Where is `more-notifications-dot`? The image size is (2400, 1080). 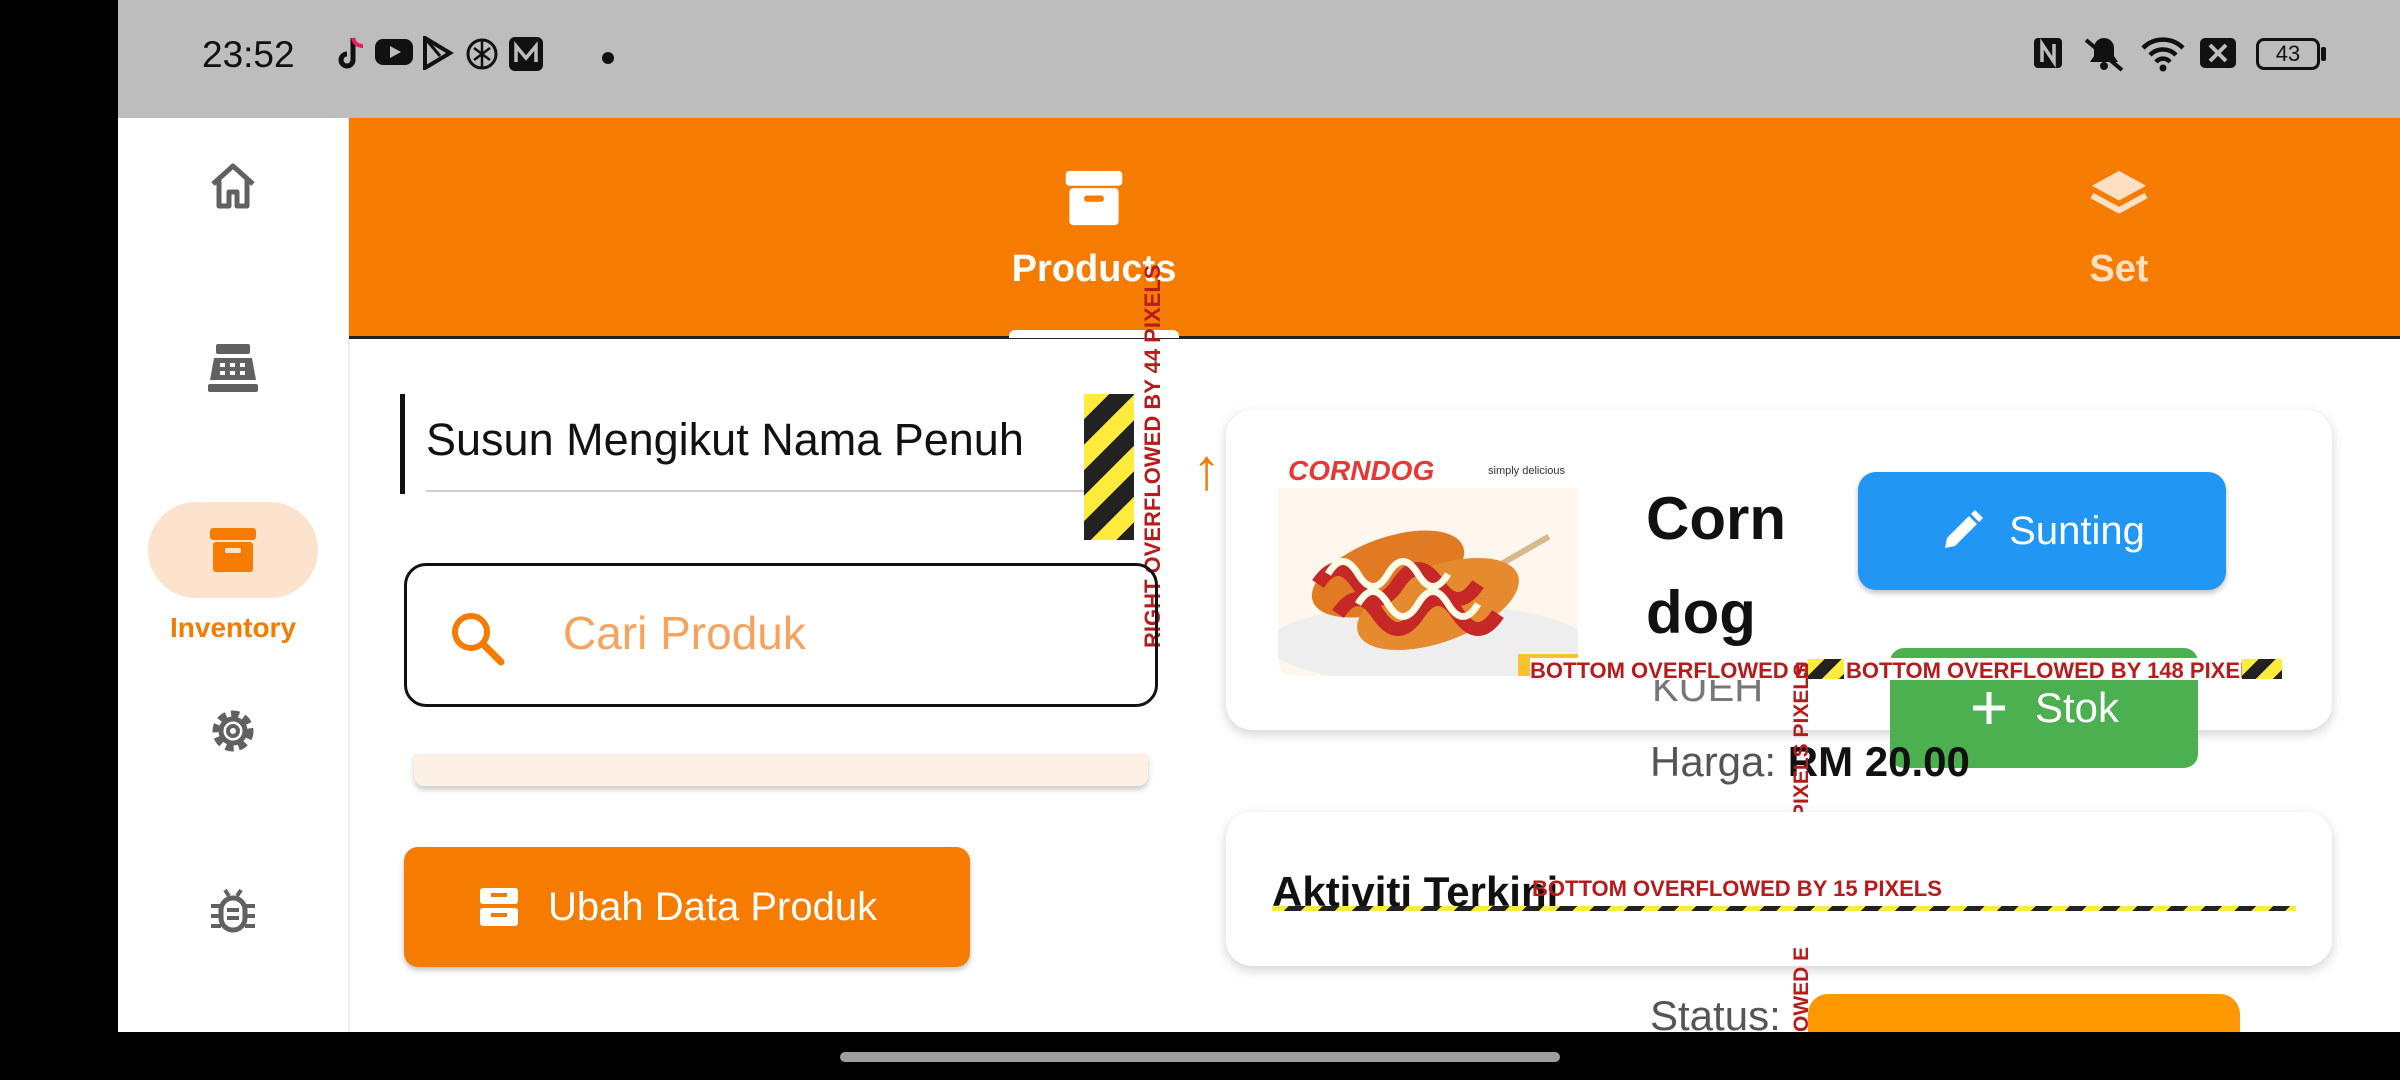
more-notifications-dot is located at coordinates (608, 58).